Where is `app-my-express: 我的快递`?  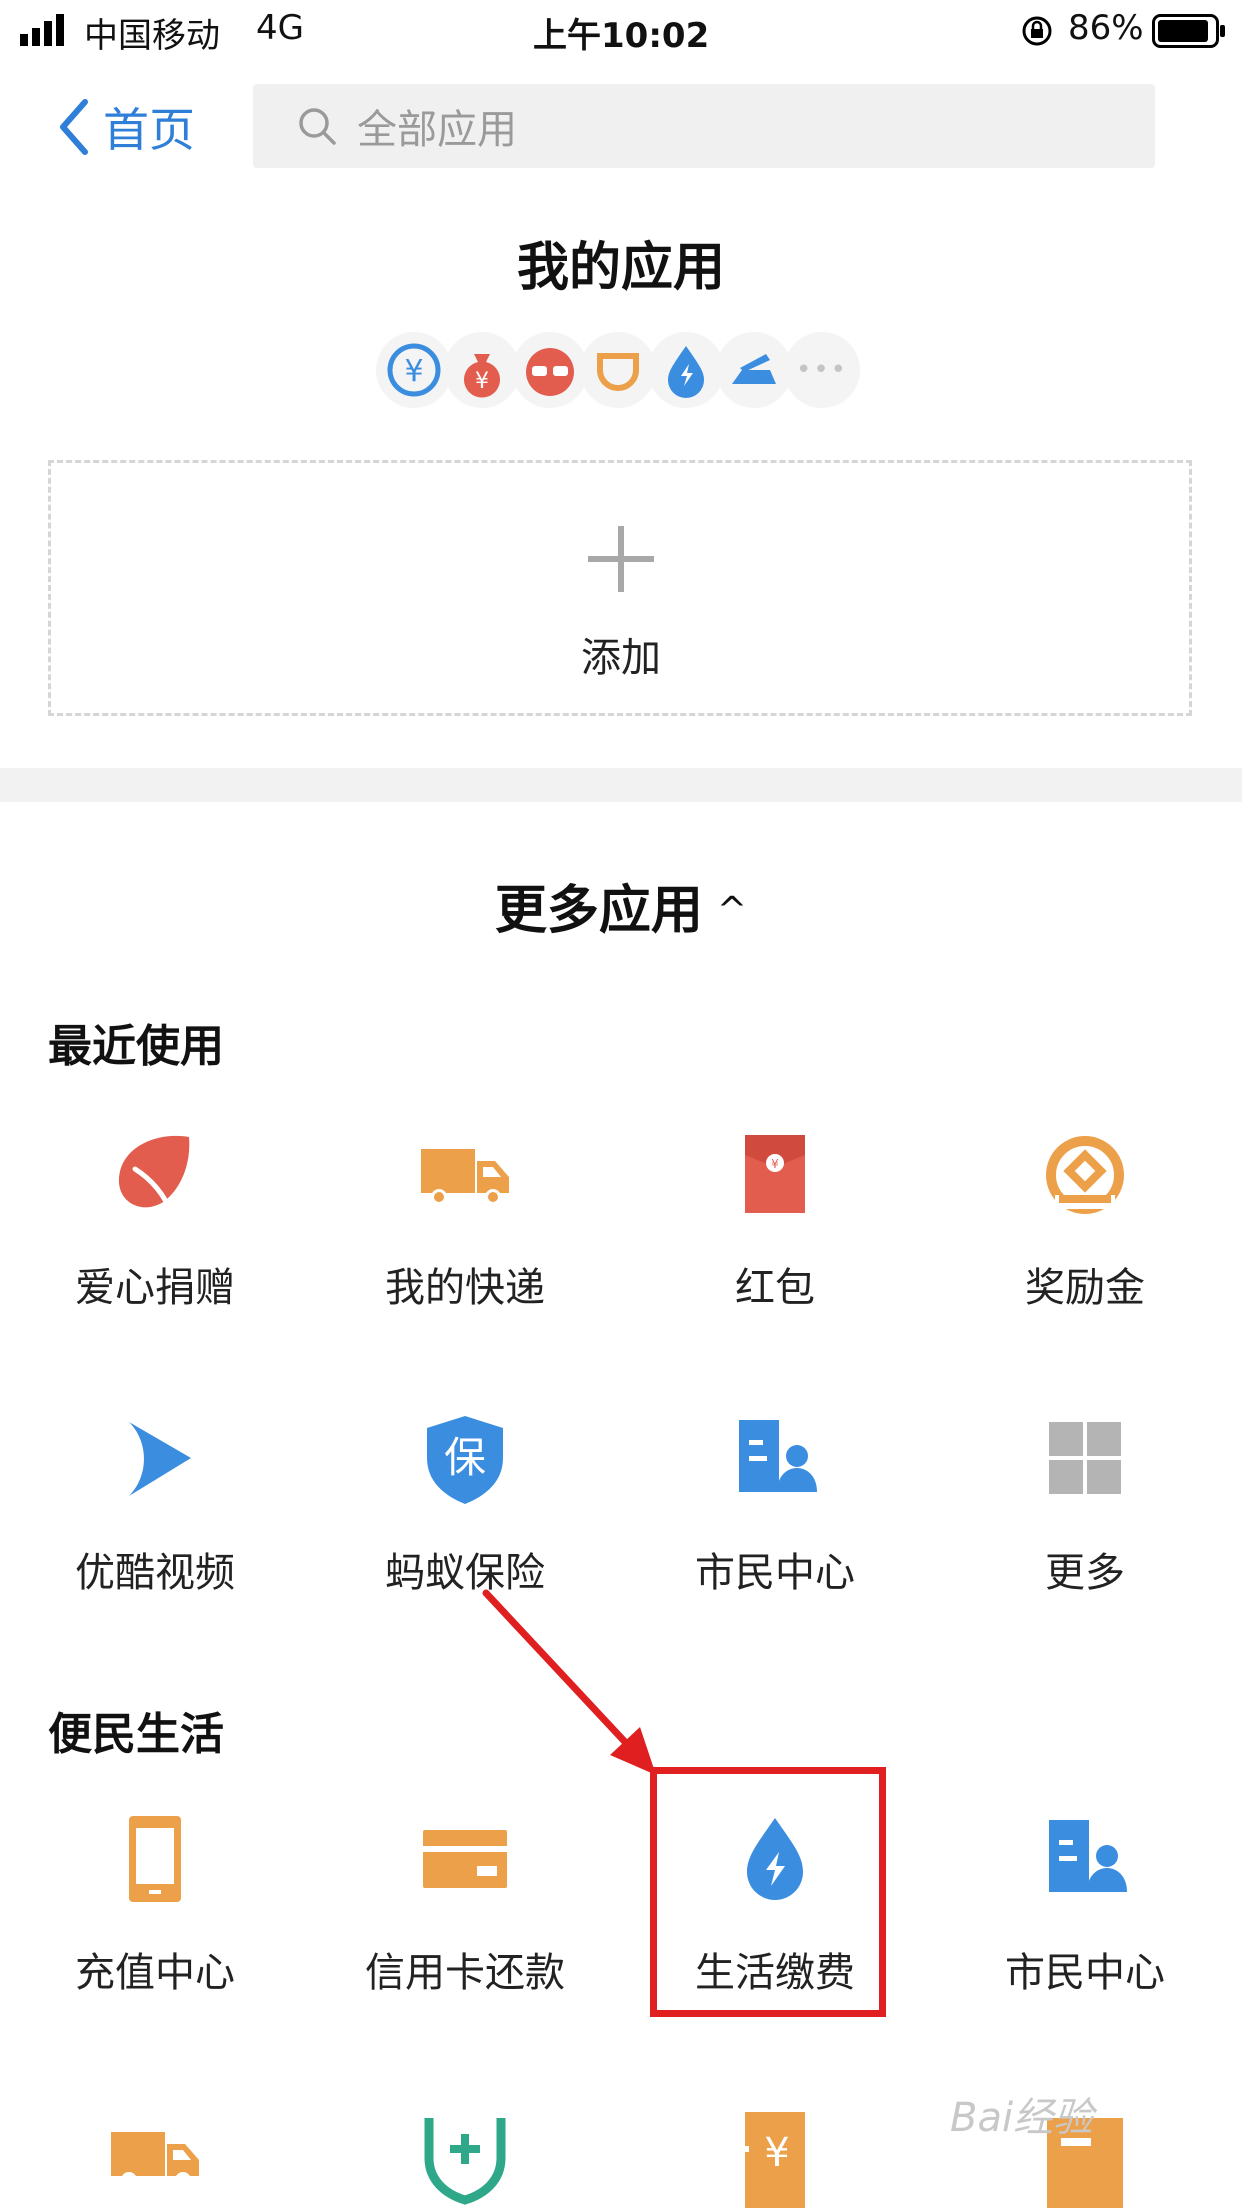 app-my-express: 我的快递 is located at coordinates (465, 1219).